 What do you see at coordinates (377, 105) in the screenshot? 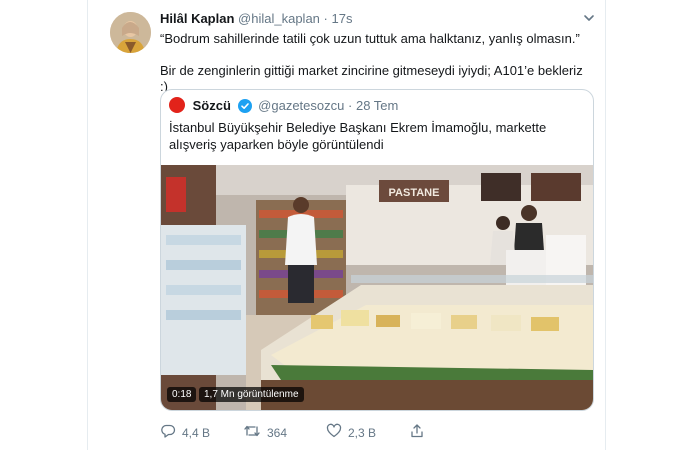
I see `quoted-date: 28 Tem` at bounding box center [377, 105].